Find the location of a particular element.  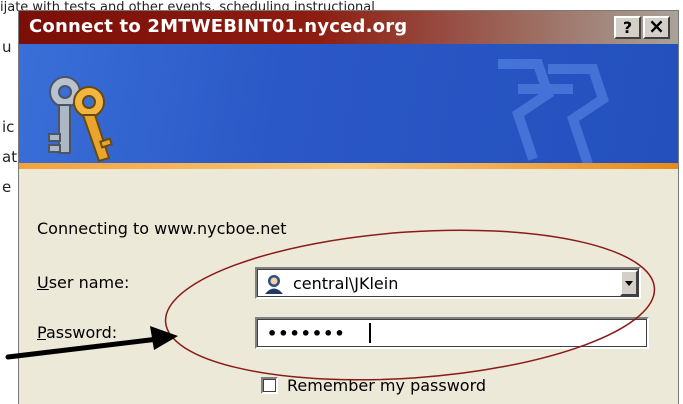

user-icon is located at coordinates (274, 284).